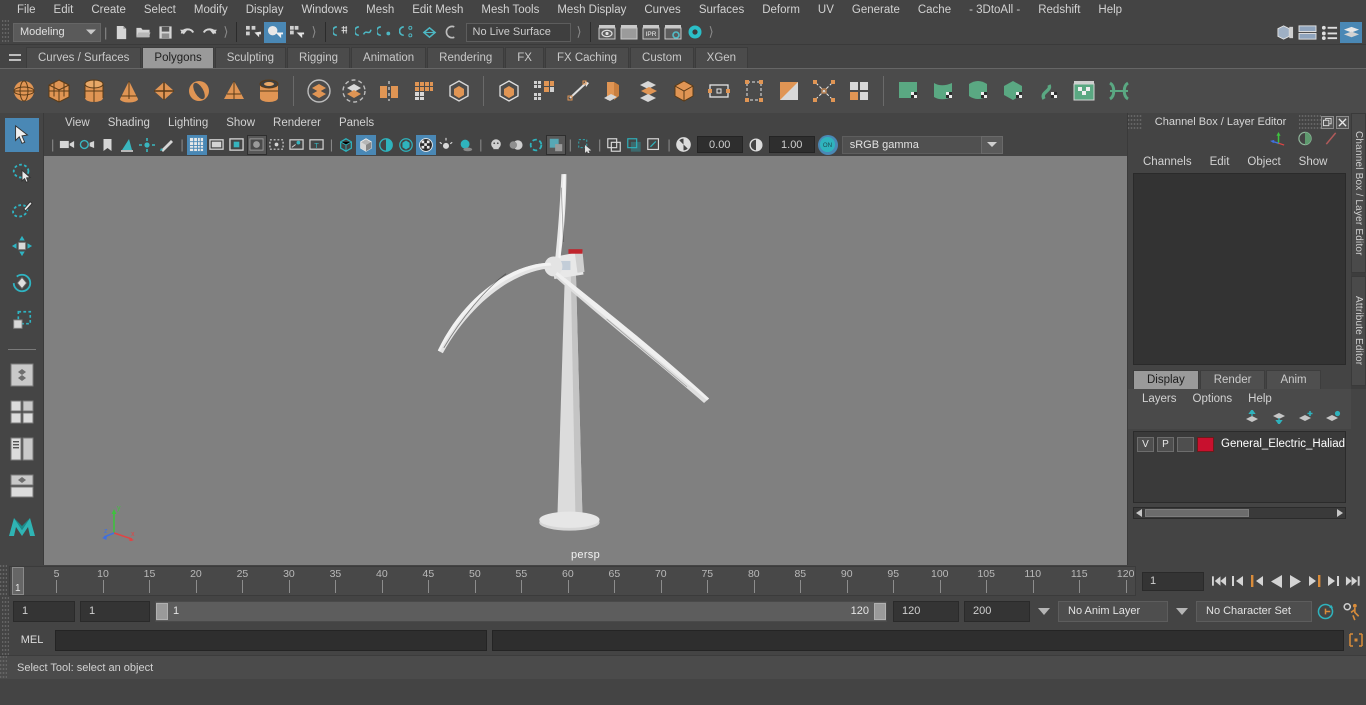  I want to click on image-plane-icon, so click(127, 145).